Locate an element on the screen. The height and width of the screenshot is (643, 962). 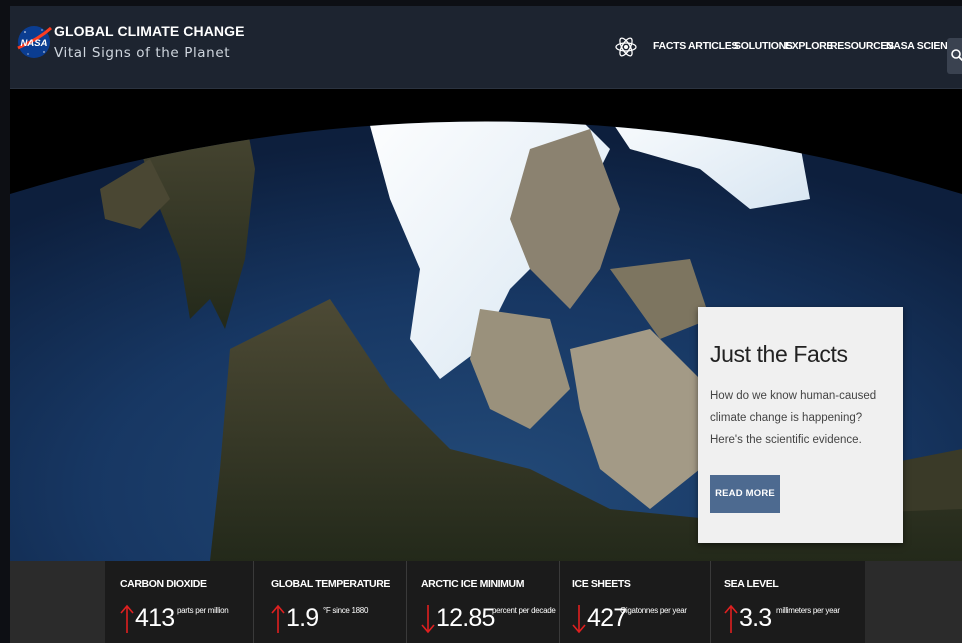
vital-unit: parts per million is located at coordinates (203, 610).